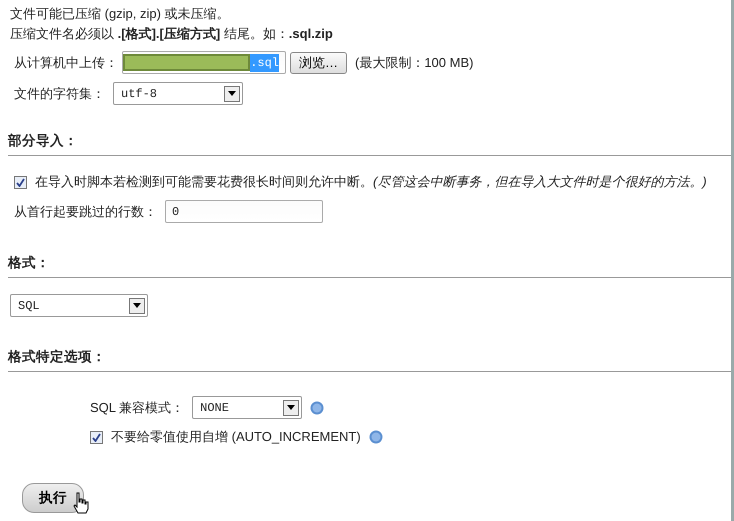 The width and height of the screenshot is (734, 521). I want to click on intro-text: 文件可能已压缩 (gzip, zip) 或未压缩。, so click(120, 14).